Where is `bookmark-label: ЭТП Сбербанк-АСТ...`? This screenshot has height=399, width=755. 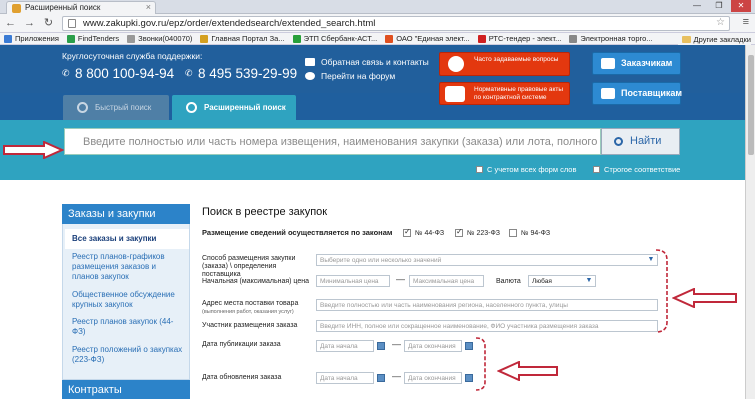 bookmark-label: ЭТП Сбербанк-АСТ... is located at coordinates (340, 38).